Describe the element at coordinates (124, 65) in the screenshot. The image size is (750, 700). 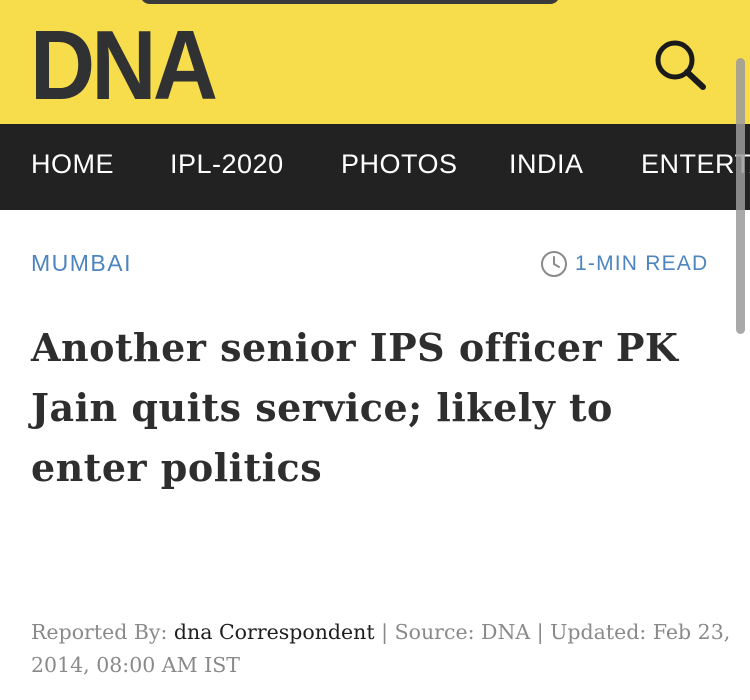
I see `dna-logo: DNA` at that location.